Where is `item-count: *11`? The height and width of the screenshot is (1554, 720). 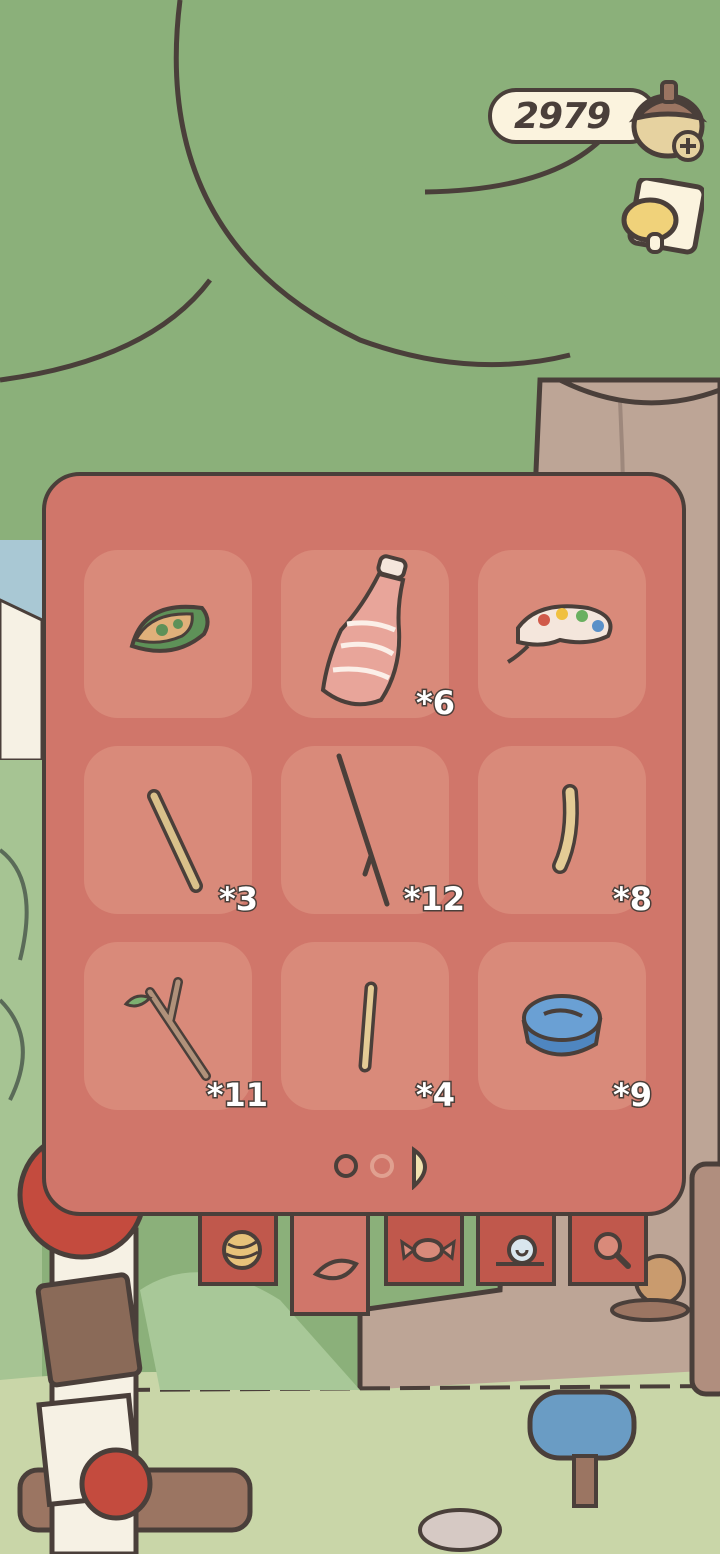
item-count: *11 is located at coordinates (237, 1095).